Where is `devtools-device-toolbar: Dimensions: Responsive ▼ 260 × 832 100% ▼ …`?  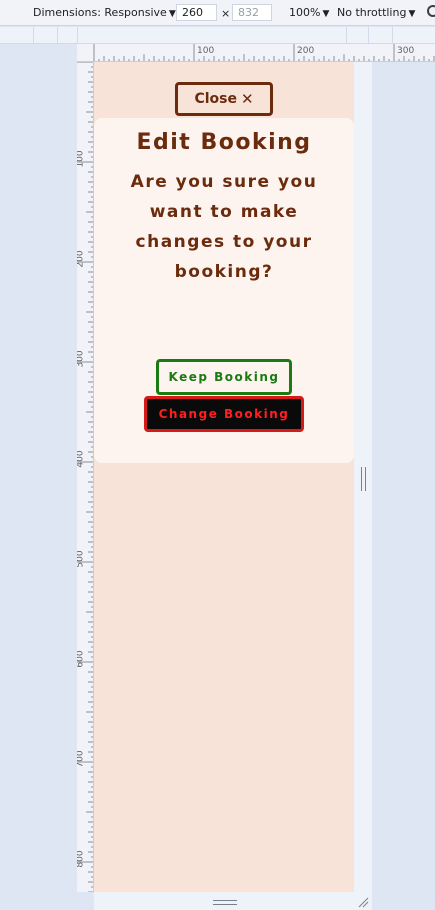
devtools-device-toolbar: Dimensions: Responsive ▼ 260 × 832 100% ▼ … is located at coordinates (217, 13).